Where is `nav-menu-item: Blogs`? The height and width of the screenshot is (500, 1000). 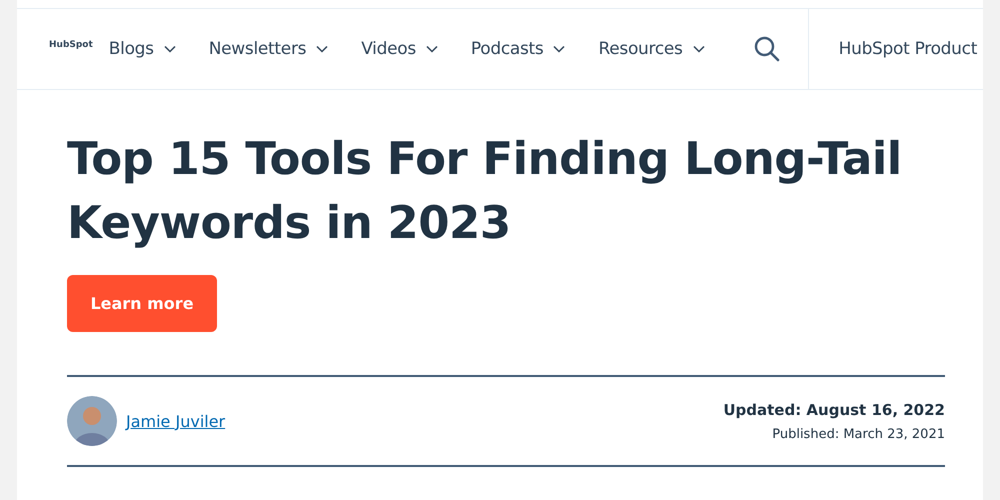
nav-menu-item: Blogs is located at coordinates (142, 49).